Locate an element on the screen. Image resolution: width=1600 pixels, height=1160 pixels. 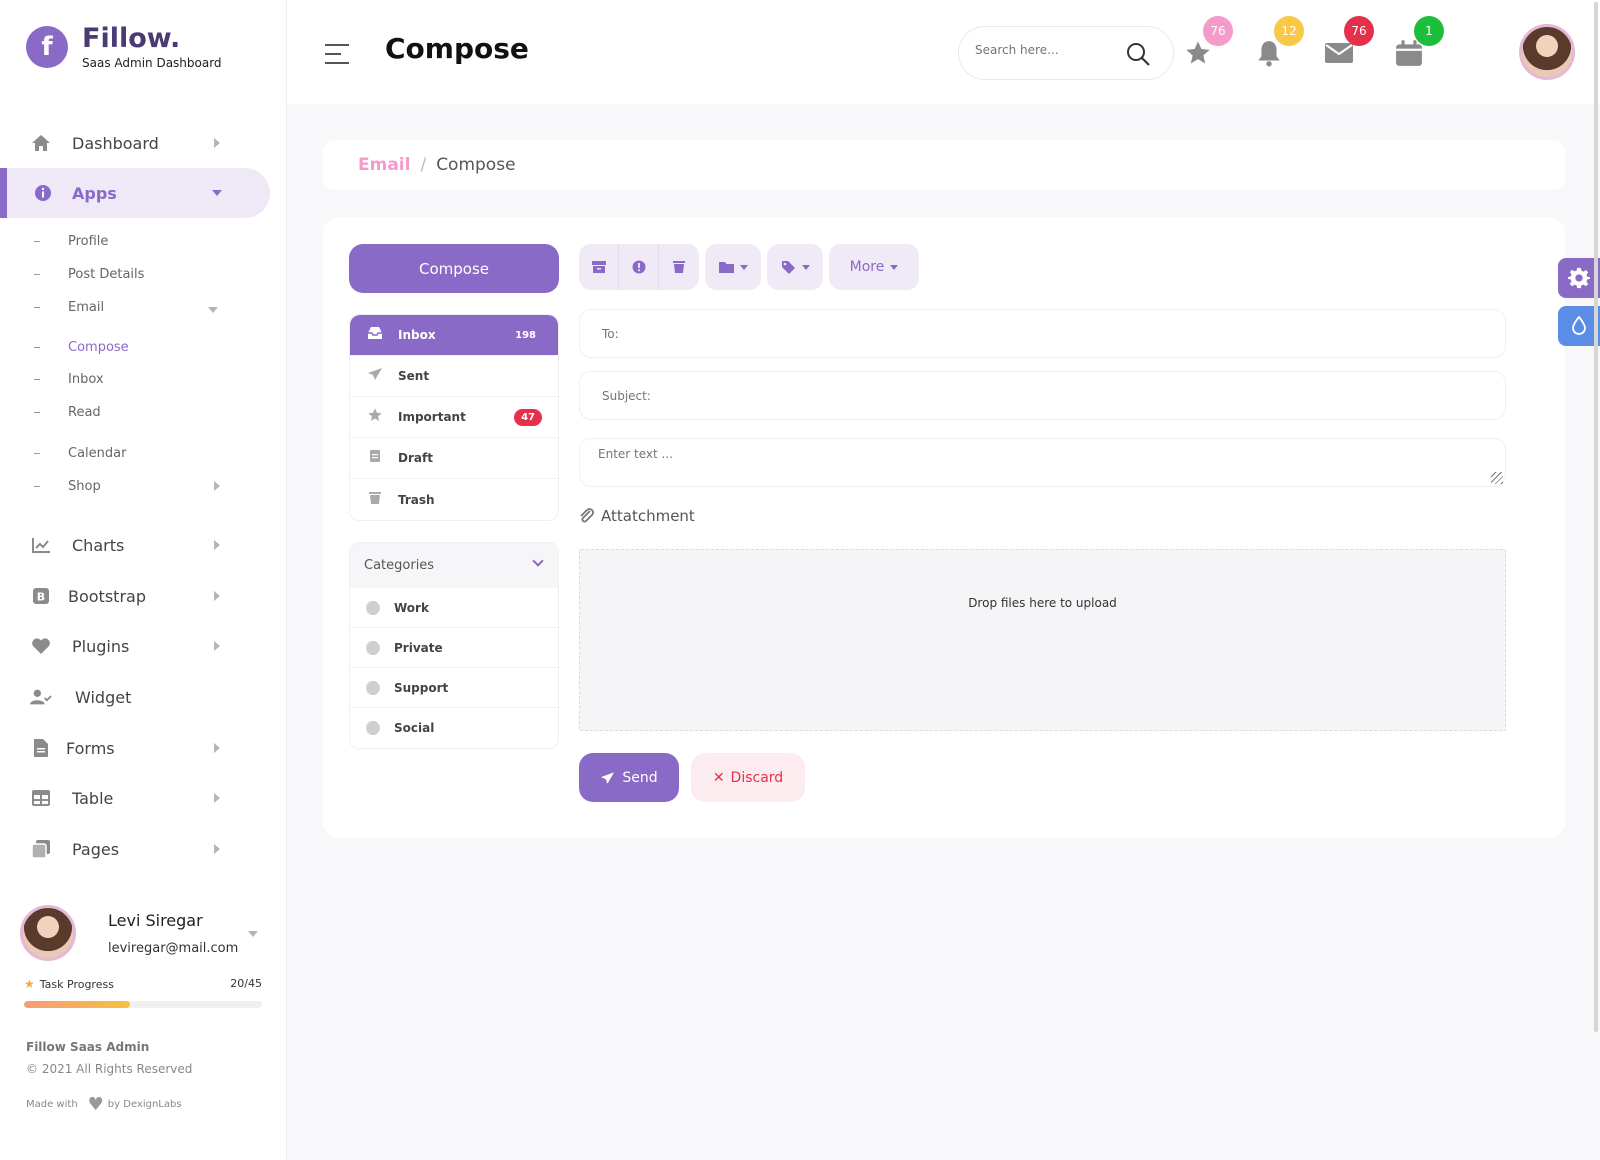
messages-button: 76 is located at coordinates (1349, 42).